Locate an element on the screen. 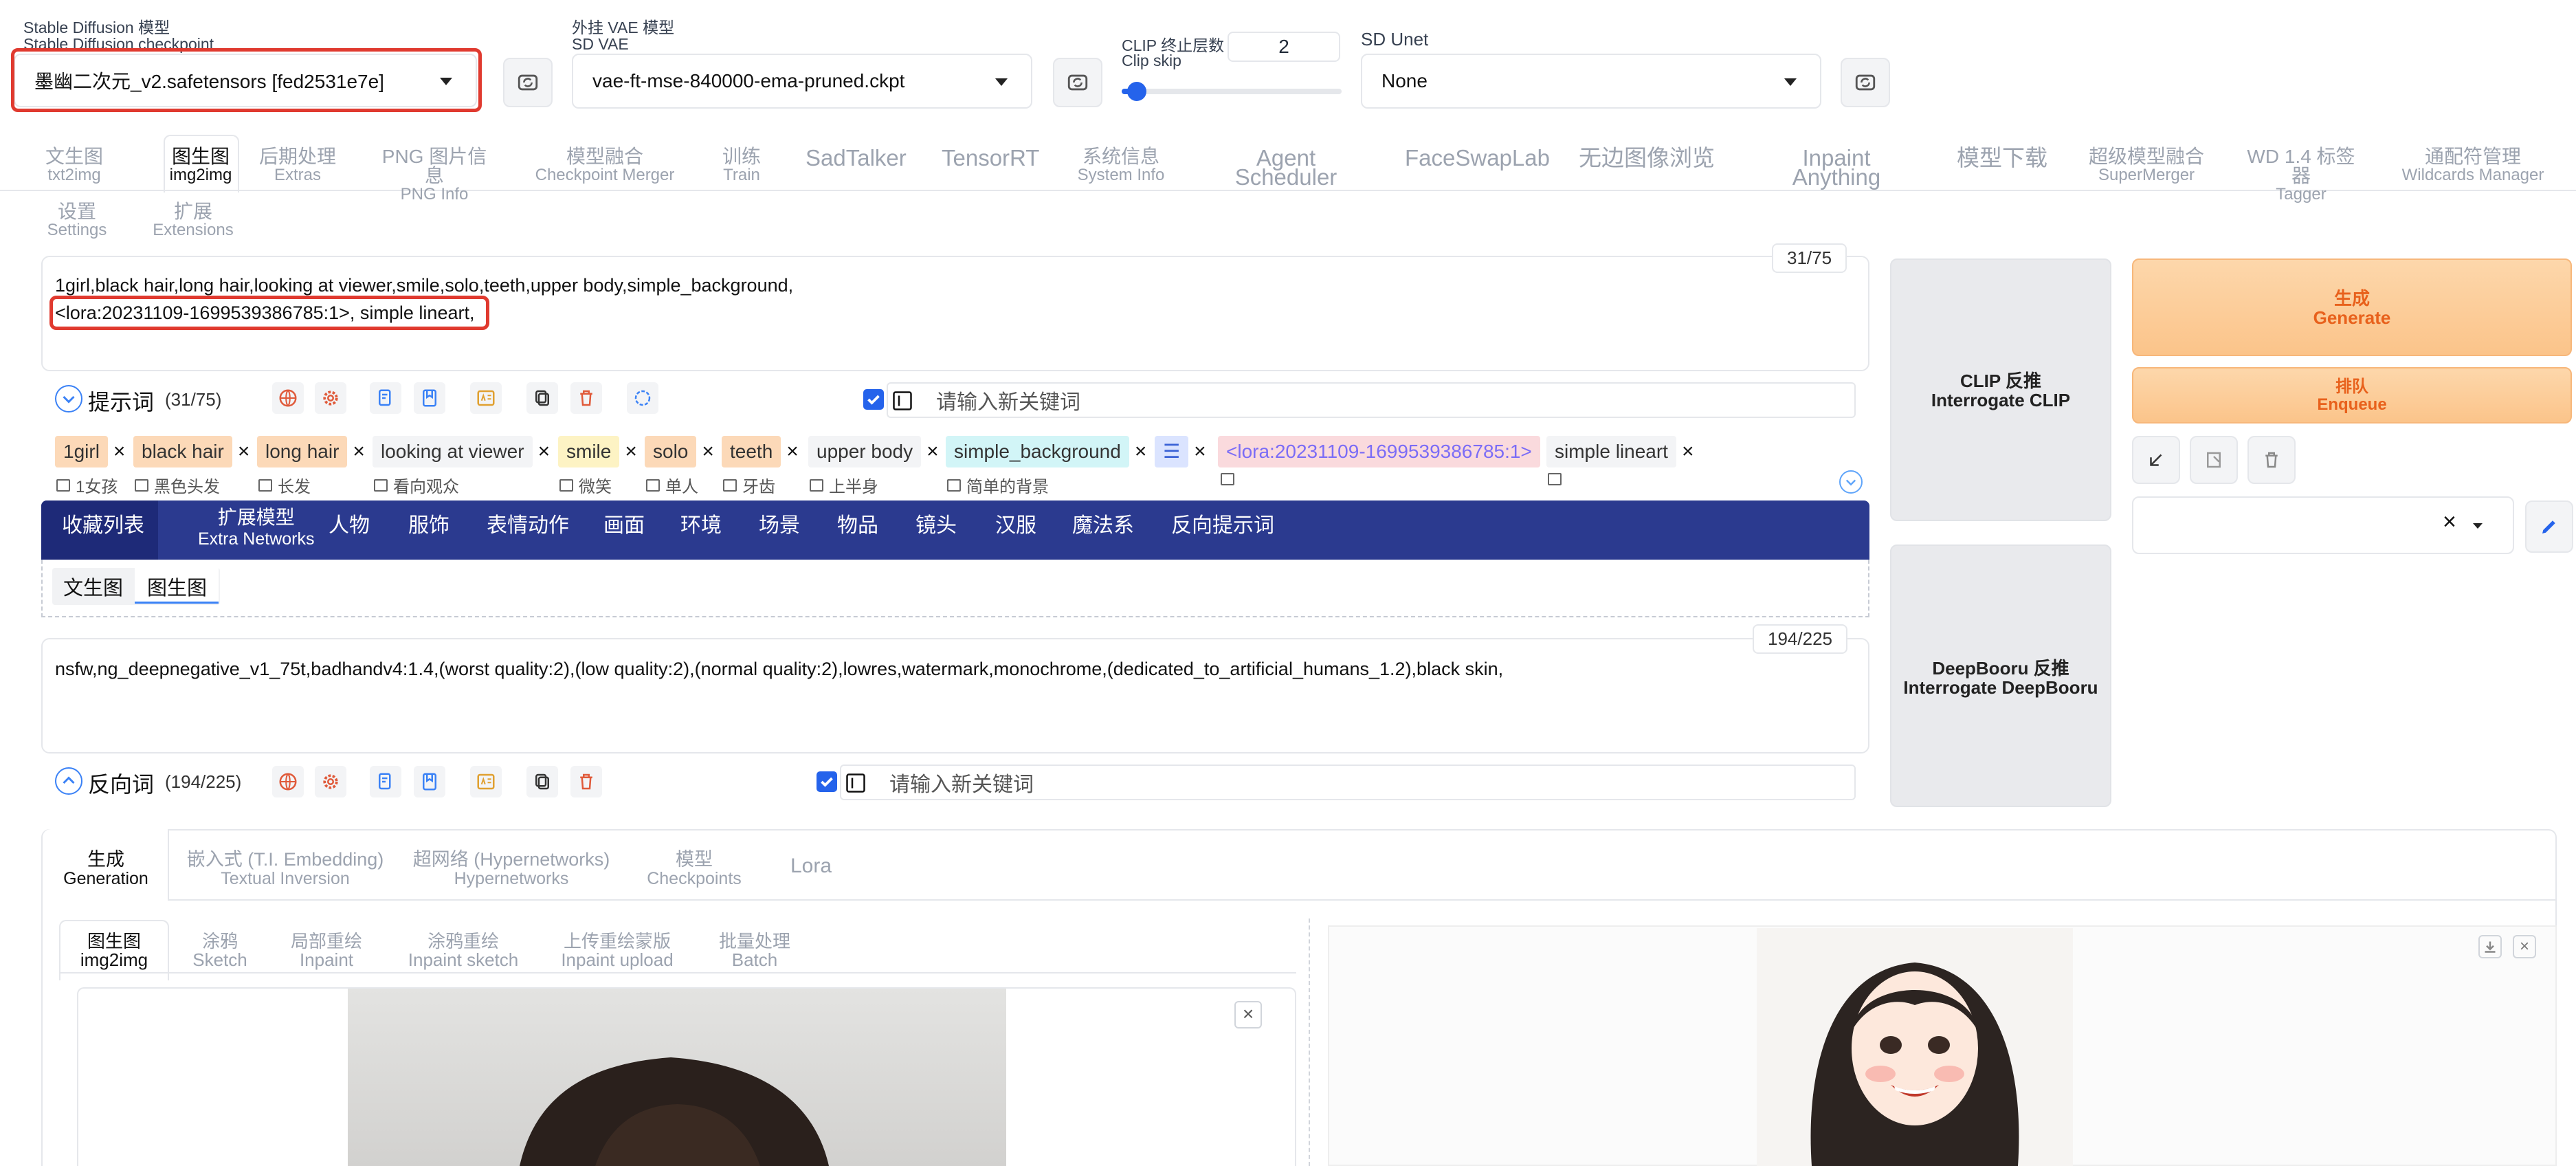 The image size is (2576, 1166). tag-item-lora: <lora:20231109-1699539386785:1>× is located at coordinates (1387, 452).